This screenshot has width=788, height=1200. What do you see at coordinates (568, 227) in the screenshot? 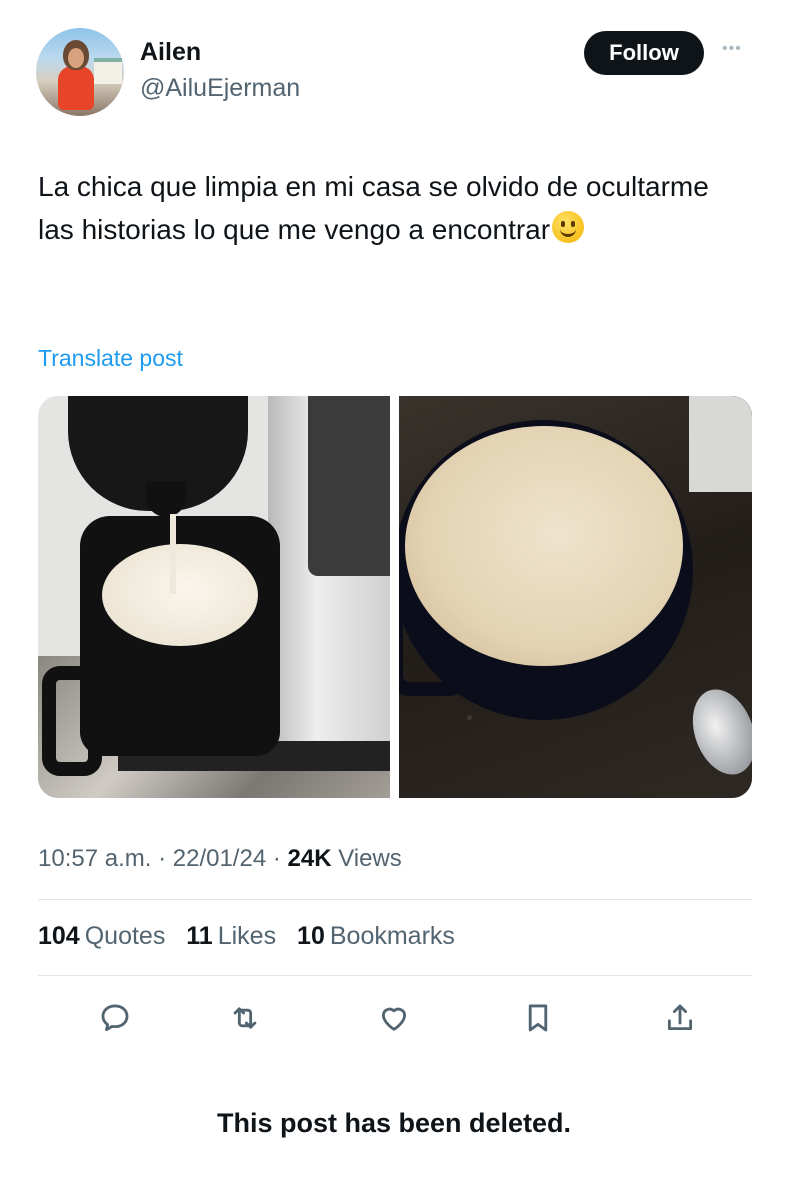
I see `smiley-emoji-icon` at bounding box center [568, 227].